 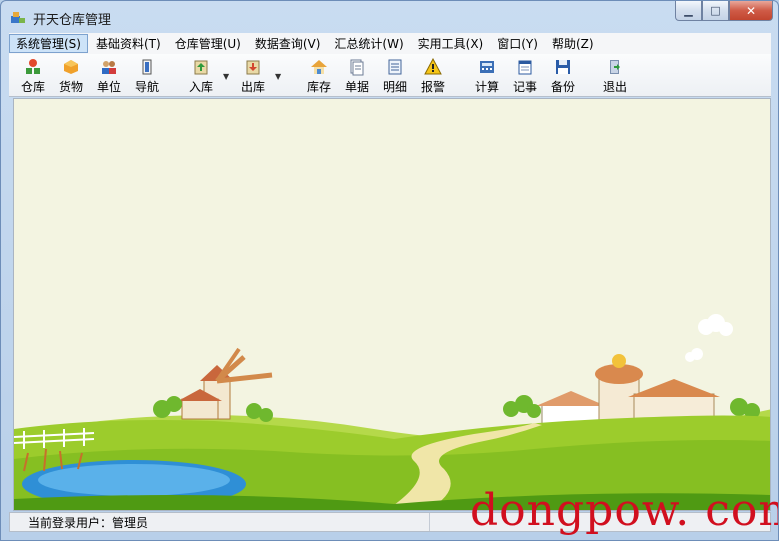 I want to click on close-button: ✕, so click(x=751, y=11).